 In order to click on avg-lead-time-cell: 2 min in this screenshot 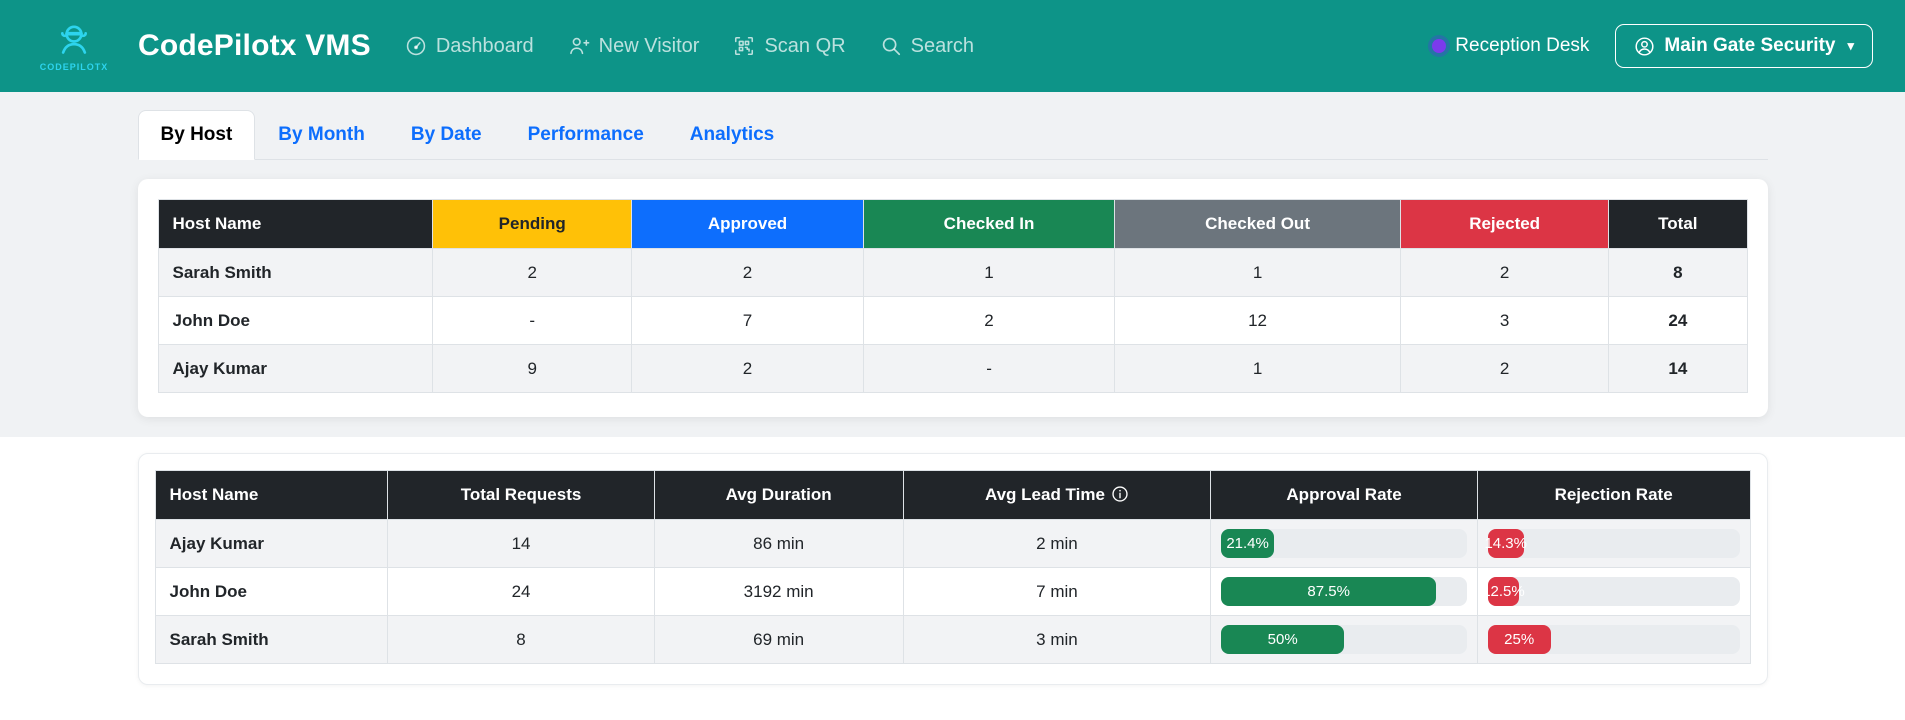, I will do `click(1057, 543)`.